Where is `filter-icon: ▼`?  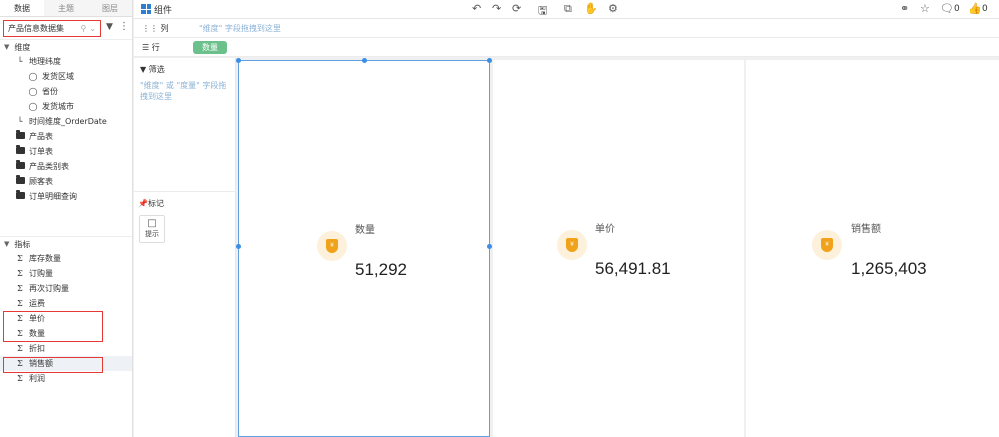
filter-icon: ▼ is located at coordinates (109, 27).